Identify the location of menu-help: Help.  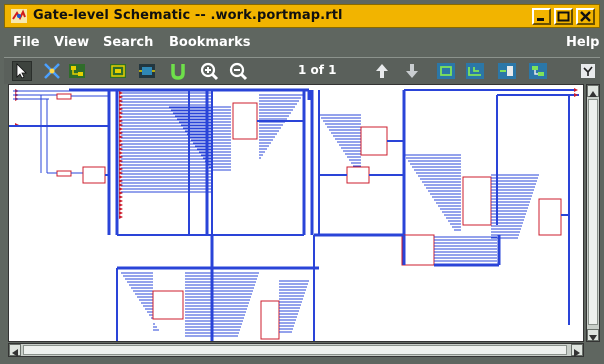
(582, 42).